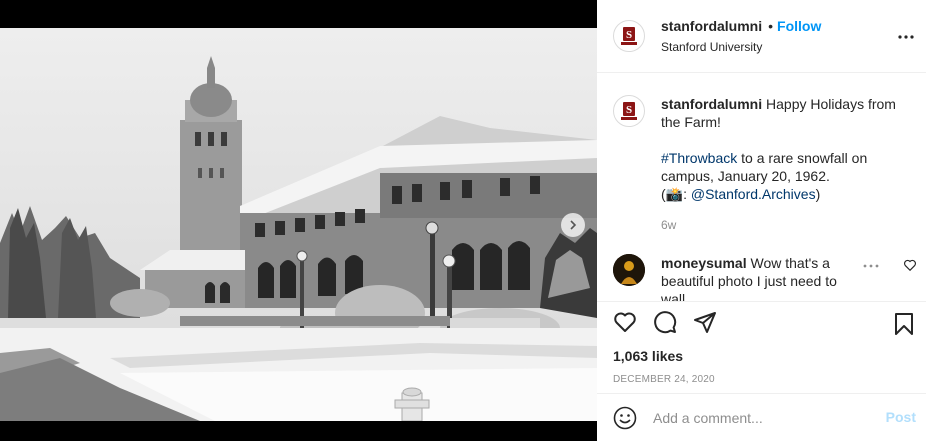  I want to click on commenter-avatar, so click(629, 270).